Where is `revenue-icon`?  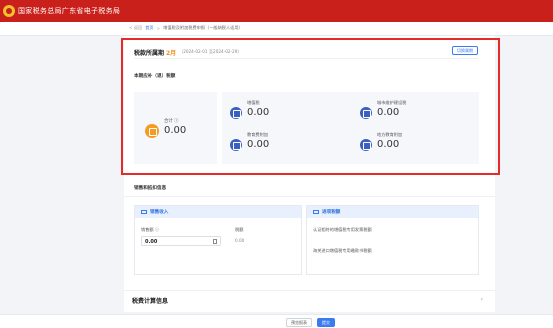
revenue-icon is located at coordinates (144, 212).